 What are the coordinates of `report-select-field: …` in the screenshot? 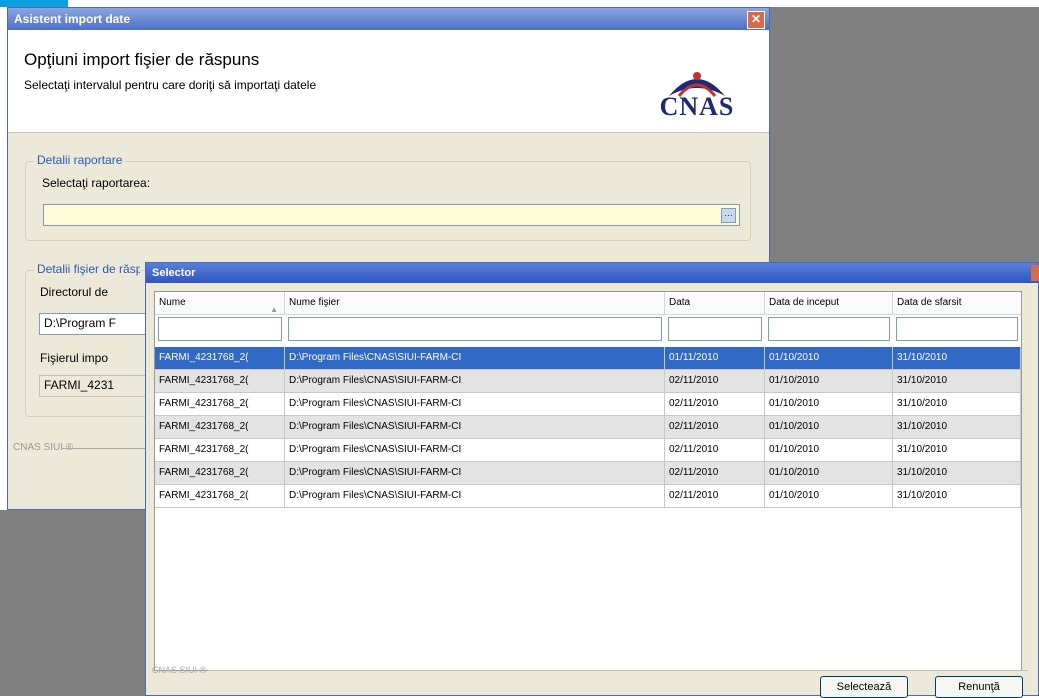 It's located at (391, 215).